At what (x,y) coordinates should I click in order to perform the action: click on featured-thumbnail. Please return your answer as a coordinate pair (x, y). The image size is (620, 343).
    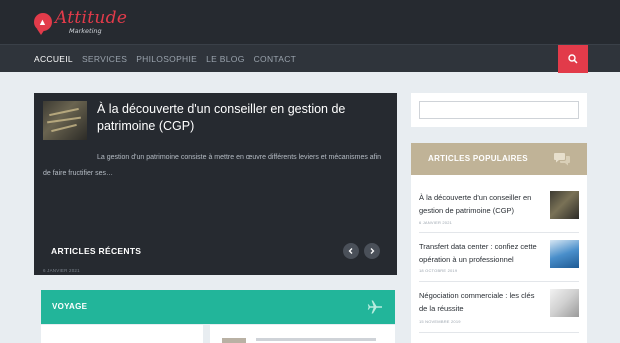
    Looking at the image, I should click on (65, 120).